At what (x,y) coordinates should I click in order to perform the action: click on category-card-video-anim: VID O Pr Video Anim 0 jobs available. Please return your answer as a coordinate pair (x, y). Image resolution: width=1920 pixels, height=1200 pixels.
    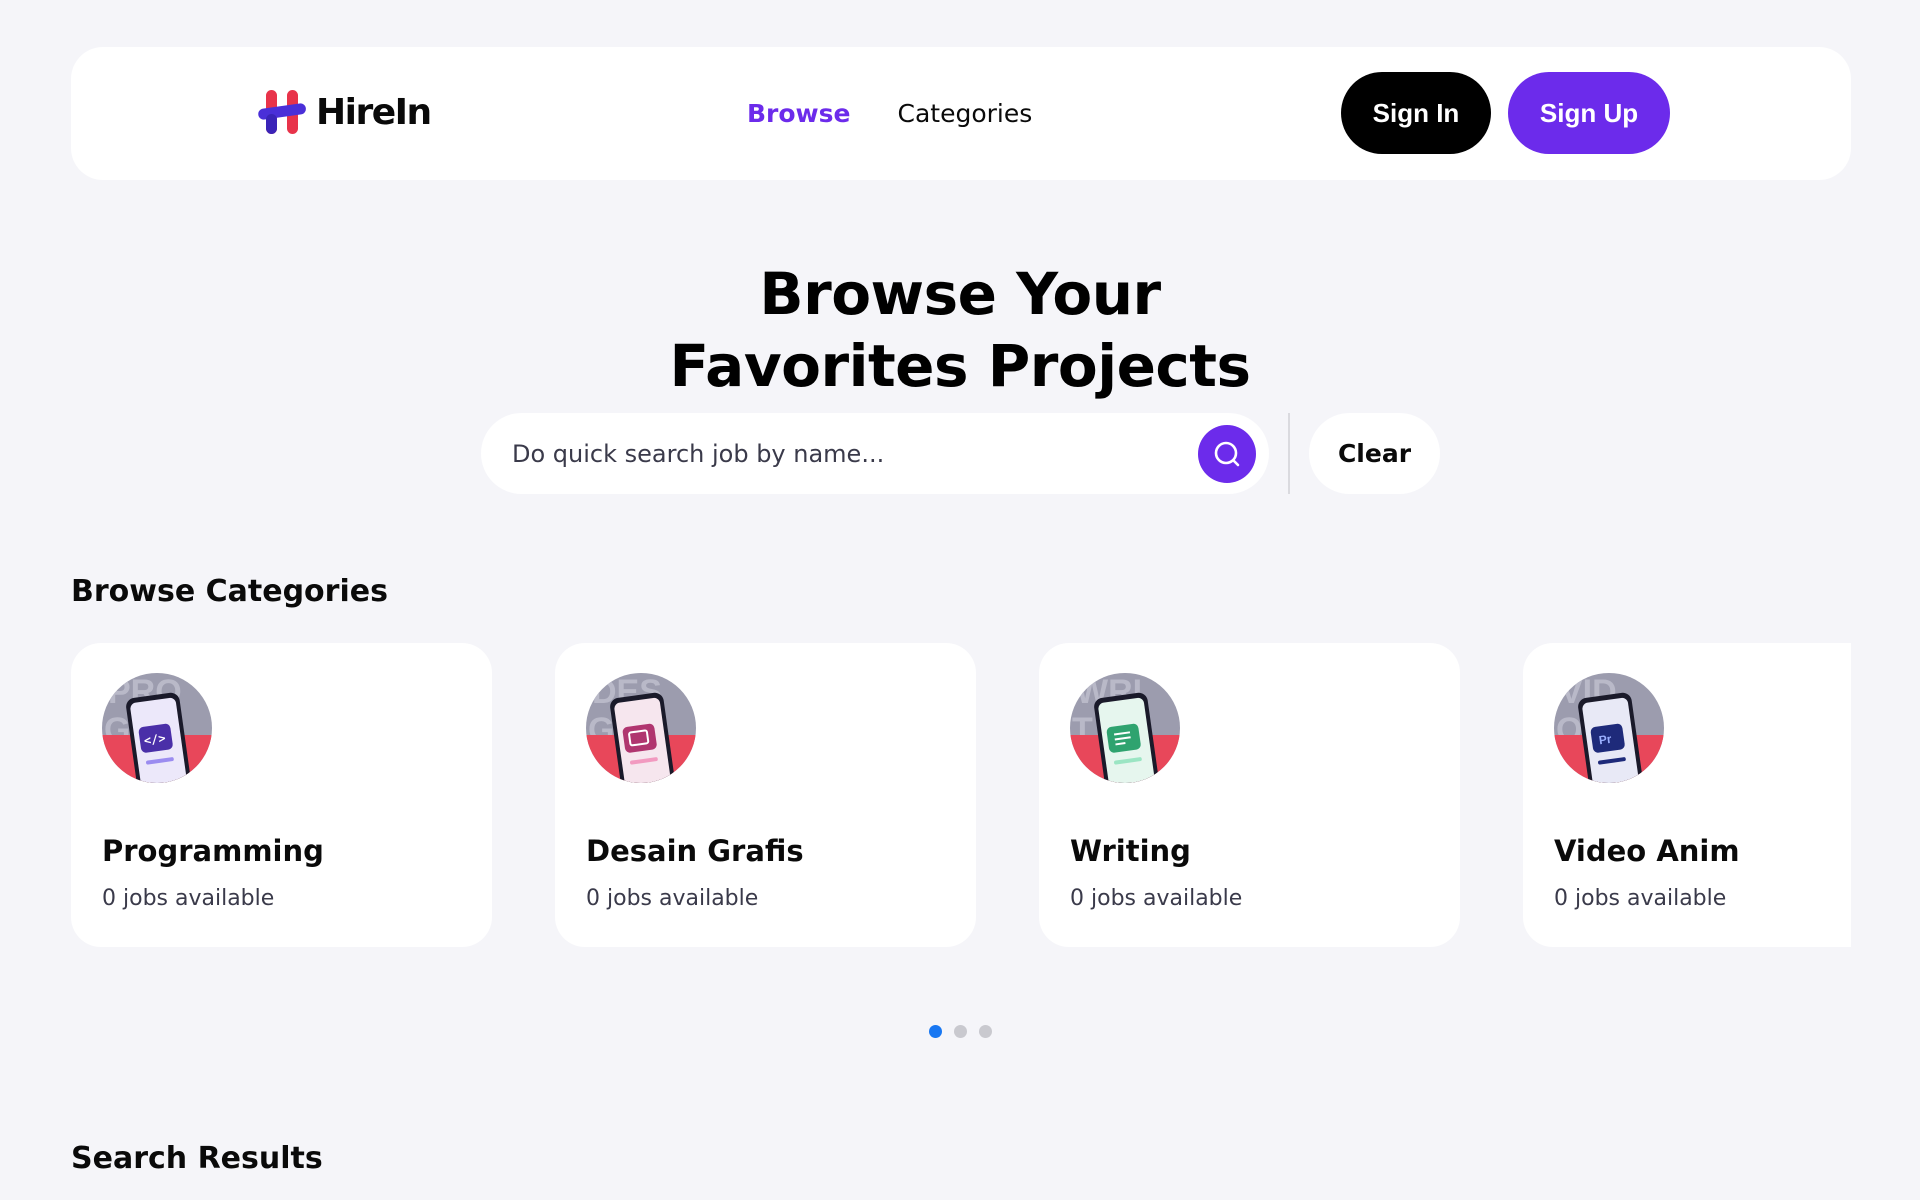
    Looking at the image, I should click on (1687, 795).